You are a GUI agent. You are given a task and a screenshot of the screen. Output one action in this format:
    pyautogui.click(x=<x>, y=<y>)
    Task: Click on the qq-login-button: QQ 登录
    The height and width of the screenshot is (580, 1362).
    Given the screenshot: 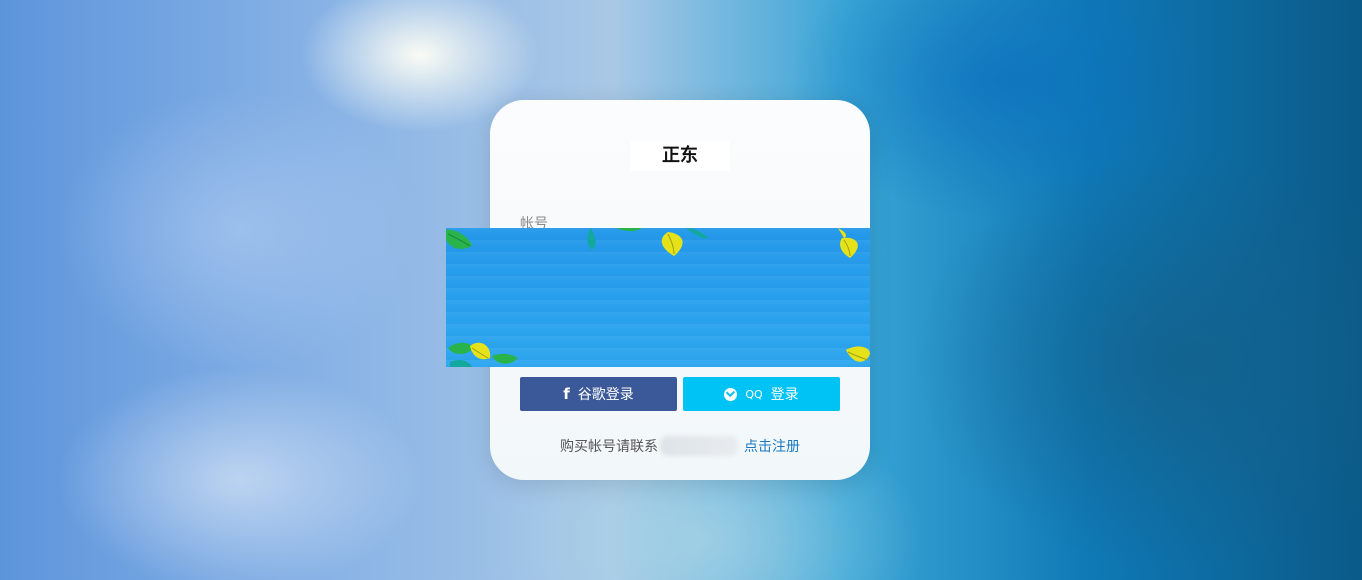 What is the action you would take?
    pyautogui.click(x=761, y=394)
    